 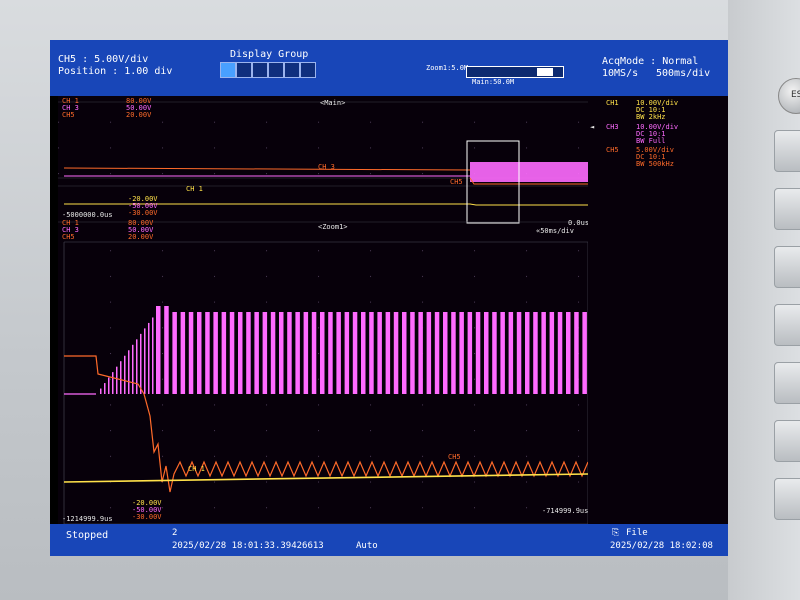 I want to click on ch3-bandwidth: BW Full, so click(x=651, y=141).